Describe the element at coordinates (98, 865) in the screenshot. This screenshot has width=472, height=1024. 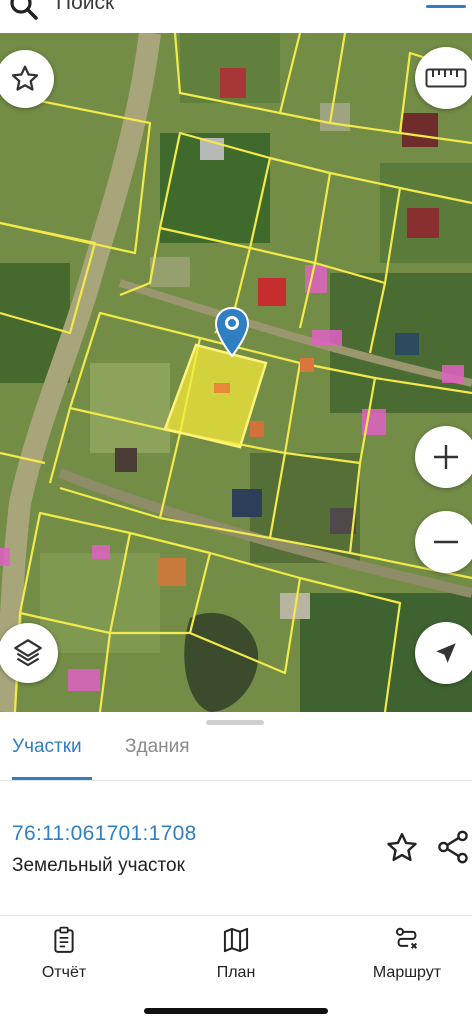
I see `parcel-type: Земельный участок` at that location.